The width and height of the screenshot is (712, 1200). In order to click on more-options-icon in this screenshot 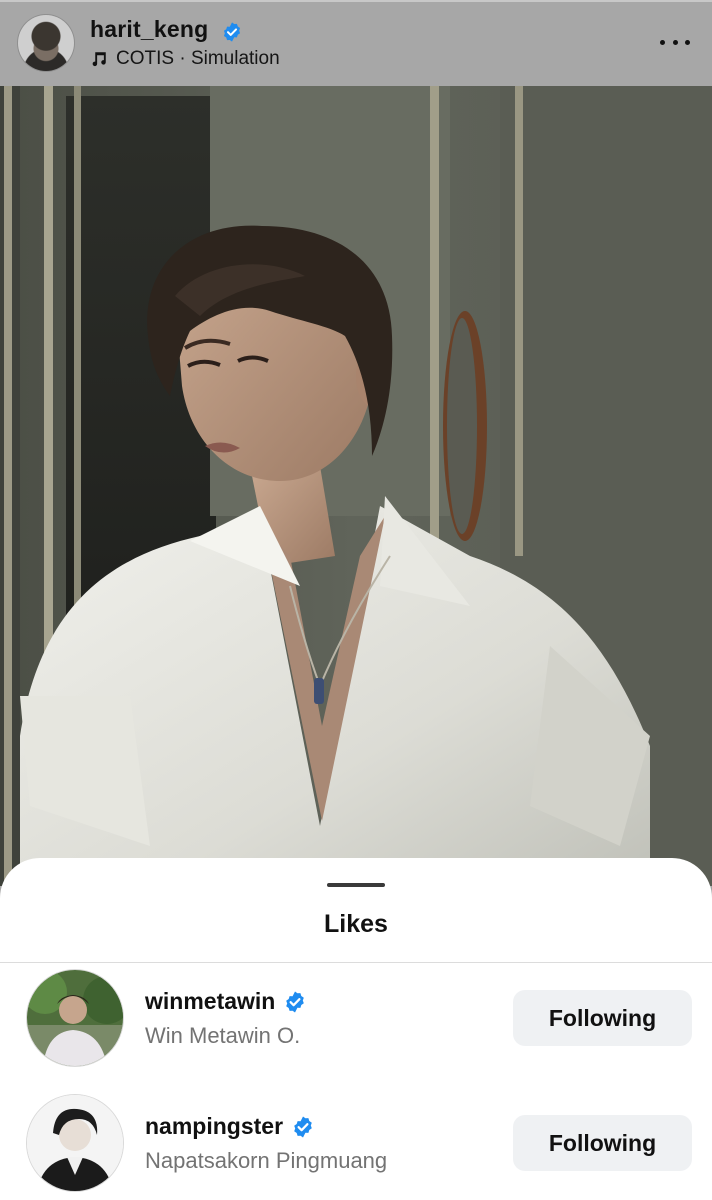, I will do `click(662, 42)`.